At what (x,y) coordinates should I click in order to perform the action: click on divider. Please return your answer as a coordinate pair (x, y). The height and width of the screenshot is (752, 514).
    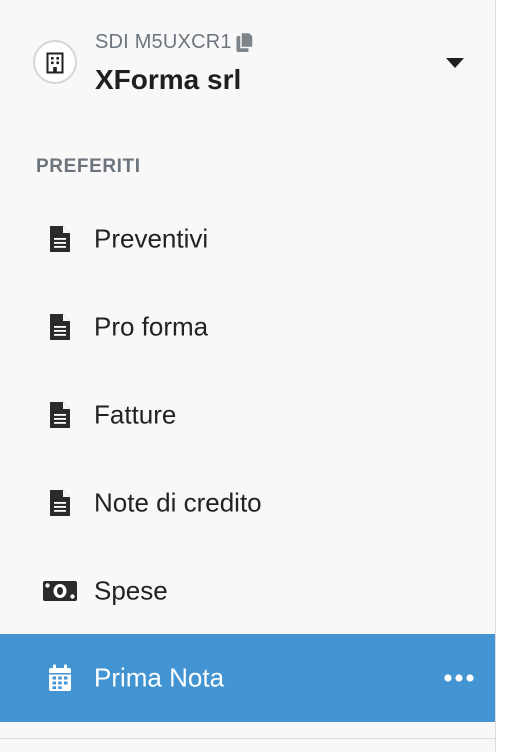
    Looking at the image, I should click on (247, 738).